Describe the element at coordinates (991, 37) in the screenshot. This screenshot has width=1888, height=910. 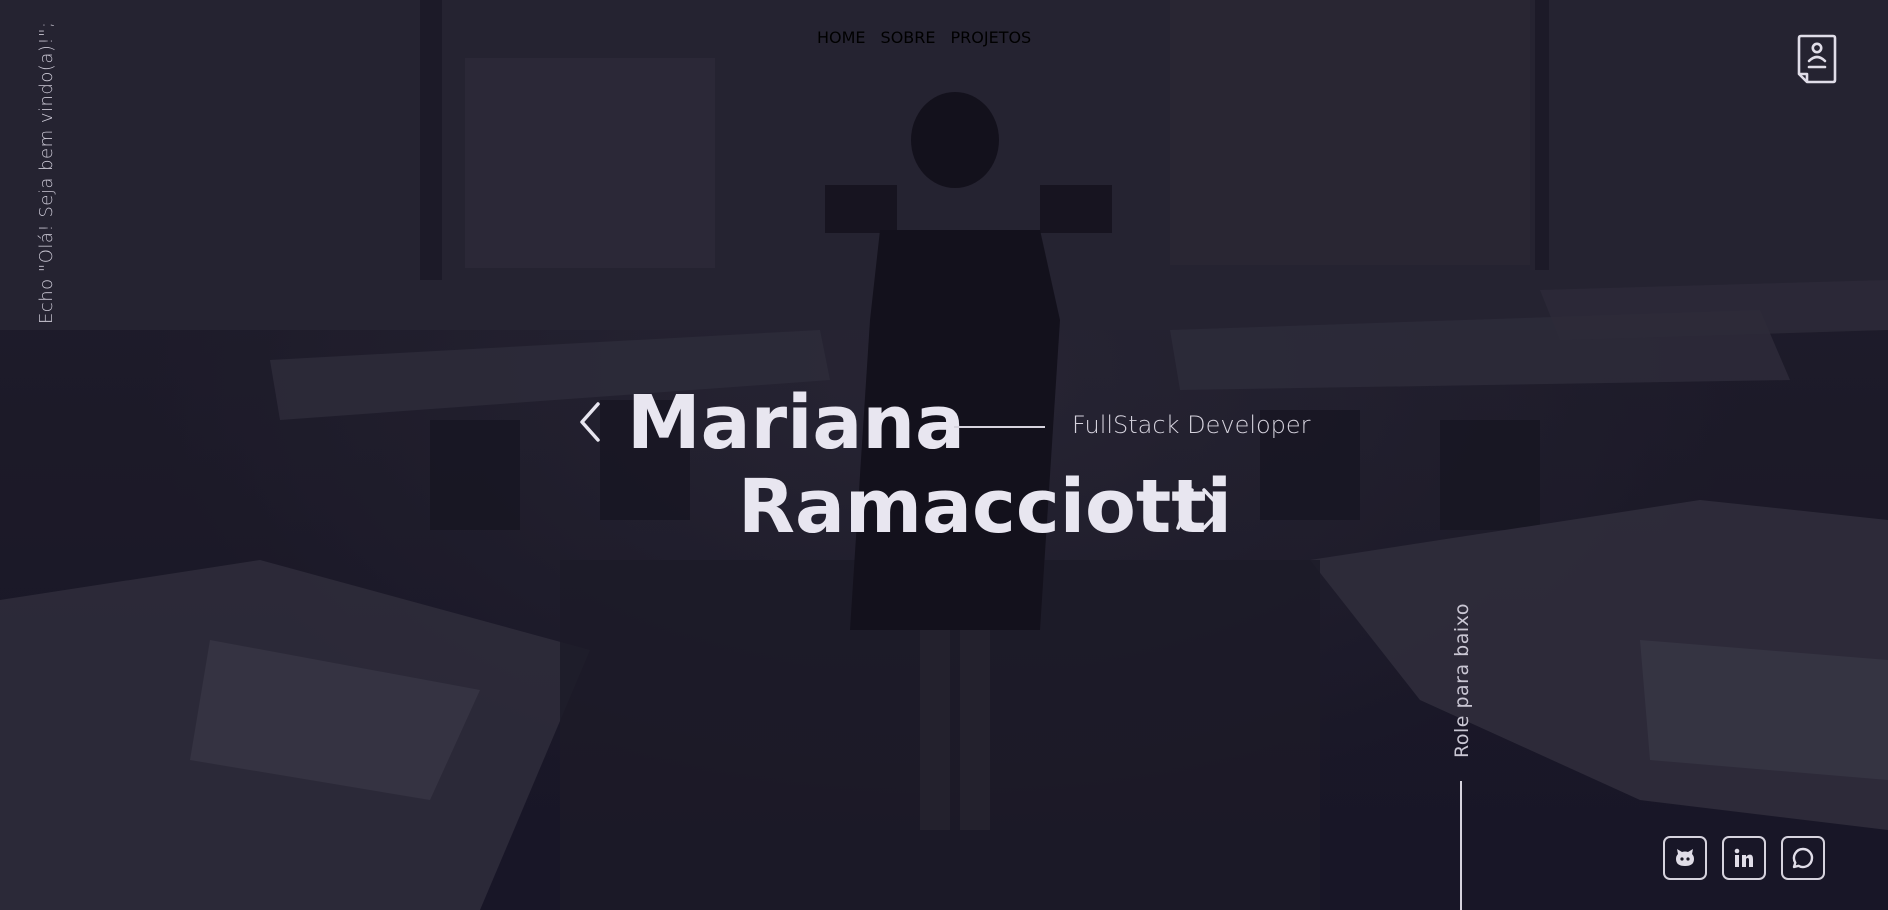
I see `nav-projetos-link: PROJETOS` at that location.